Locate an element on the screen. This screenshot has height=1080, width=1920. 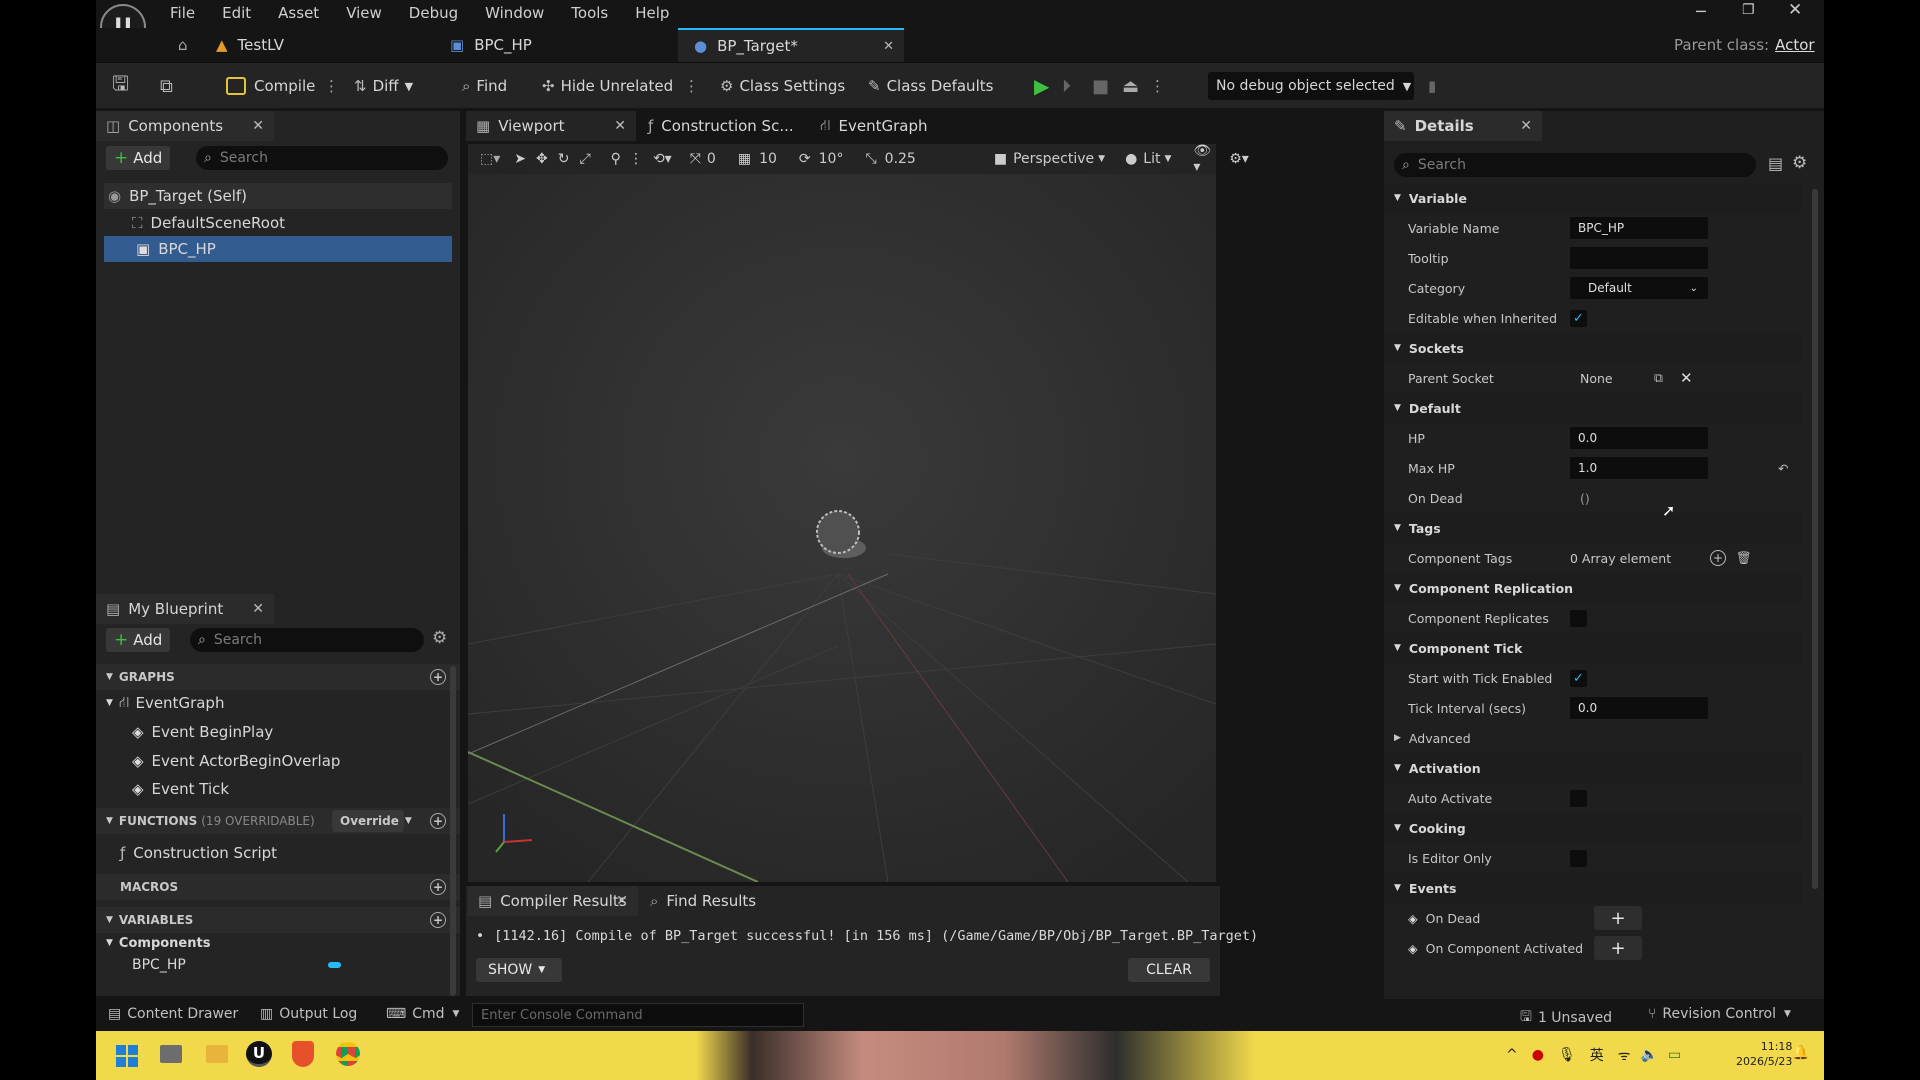
variables-components-category: ▼ Components is located at coordinates (158, 943).